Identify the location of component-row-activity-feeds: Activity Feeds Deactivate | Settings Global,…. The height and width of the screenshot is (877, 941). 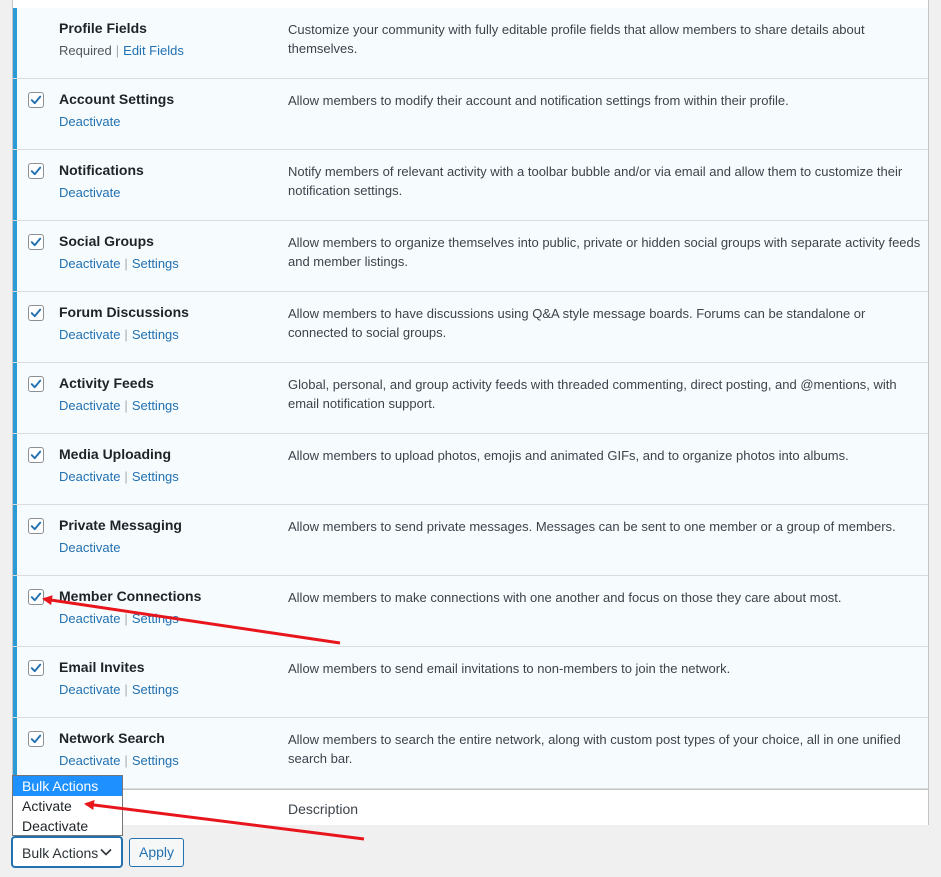
(470, 398).